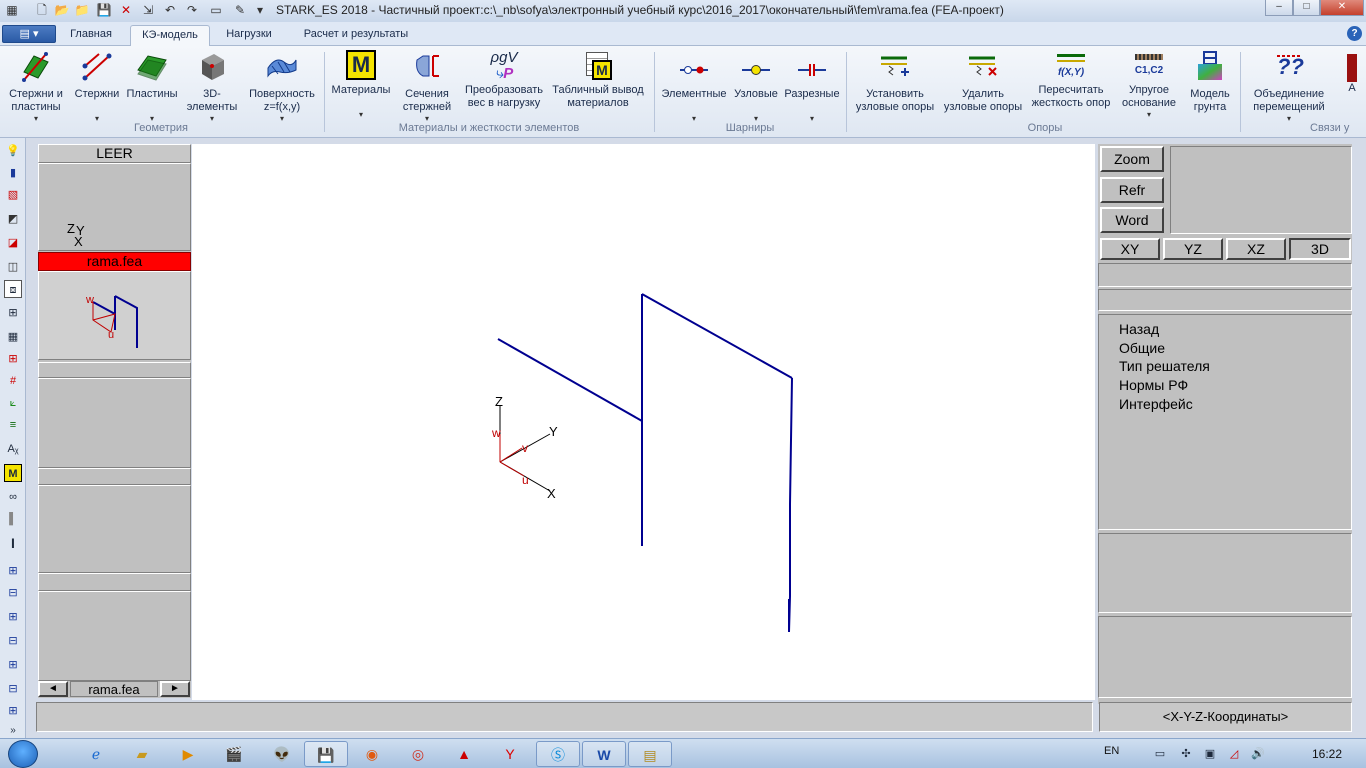 Image resolution: width=1366 pixels, height=768 pixels. What do you see at coordinates (13, 313) in the screenshot?
I see `node-grid-icon: ⊞` at bounding box center [13, 313].